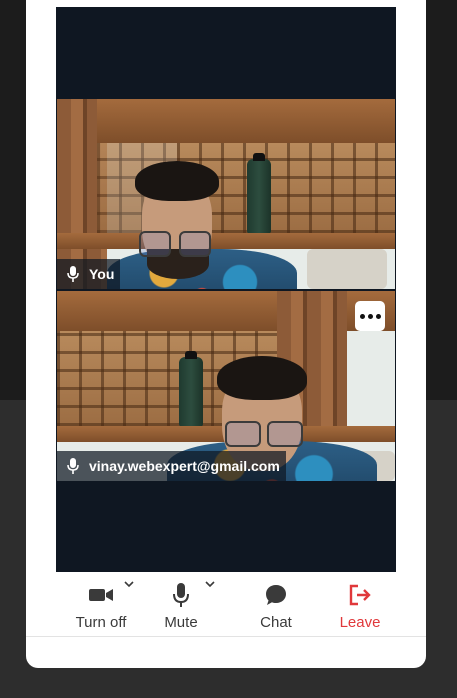 This screenshot has height=698, width=457. What do you see at coordinates (181, 622) in the screenshot?
I see `mute-label: Mute` at bounding box center [181, 622].